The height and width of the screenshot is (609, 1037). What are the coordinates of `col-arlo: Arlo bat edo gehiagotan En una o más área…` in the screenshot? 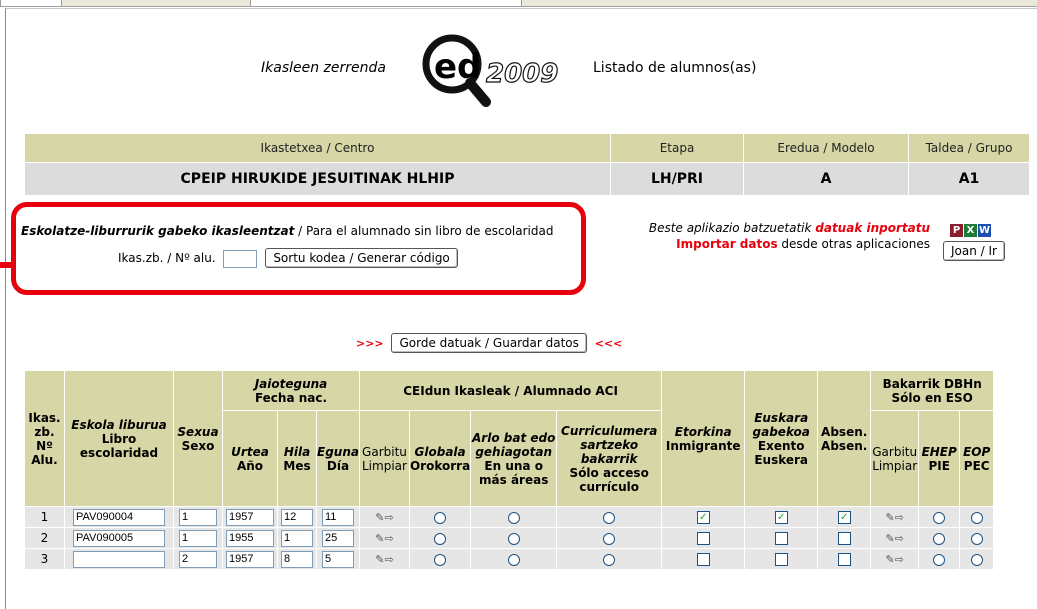 It's located at (514, 458).